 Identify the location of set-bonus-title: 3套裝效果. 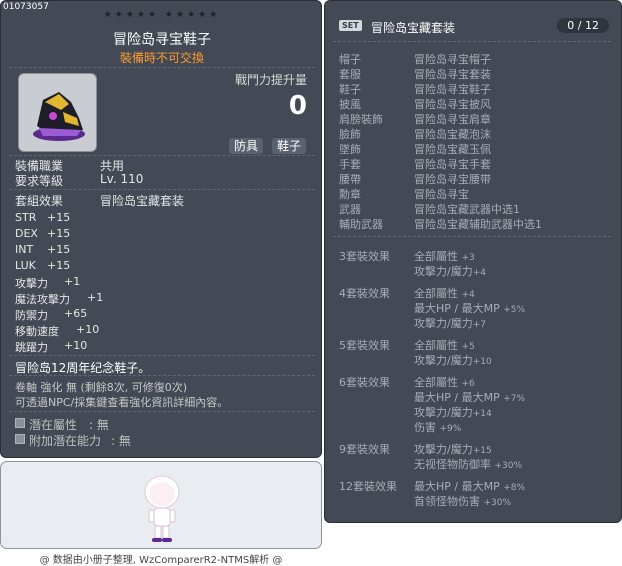
(364, 256).